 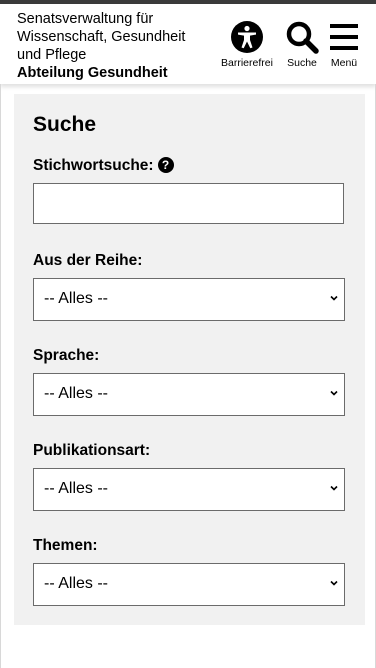 I want to click on search-title: Suche, so click(x=65, y=124).